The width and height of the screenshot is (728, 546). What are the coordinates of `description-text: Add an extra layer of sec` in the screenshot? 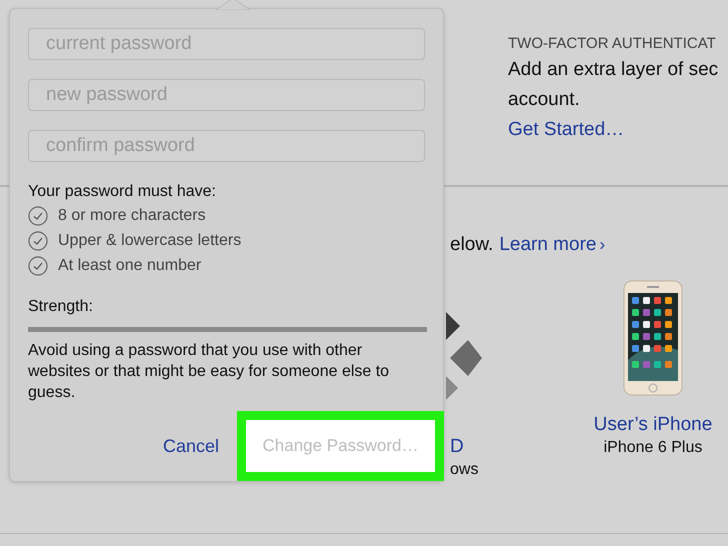 It's located at (613, 70).